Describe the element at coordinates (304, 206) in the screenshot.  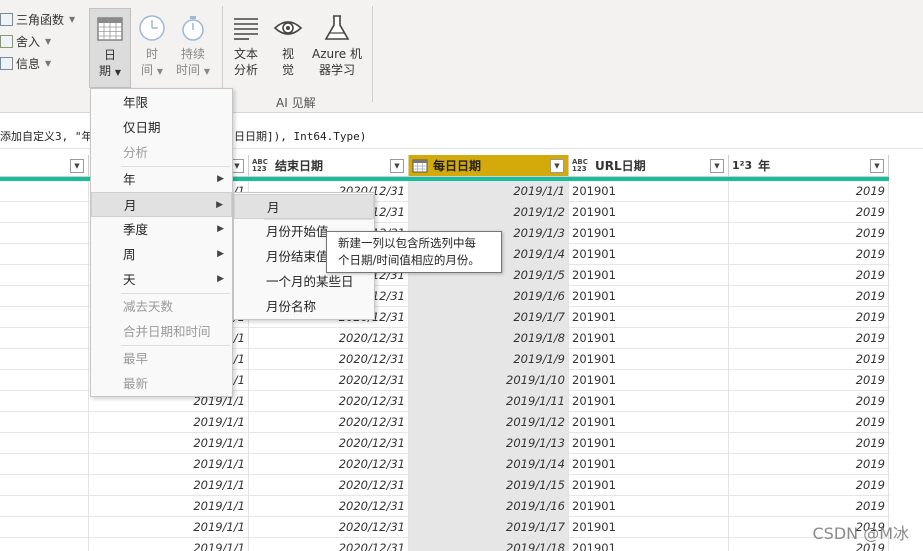
I see `menu-item: 月` at that location.